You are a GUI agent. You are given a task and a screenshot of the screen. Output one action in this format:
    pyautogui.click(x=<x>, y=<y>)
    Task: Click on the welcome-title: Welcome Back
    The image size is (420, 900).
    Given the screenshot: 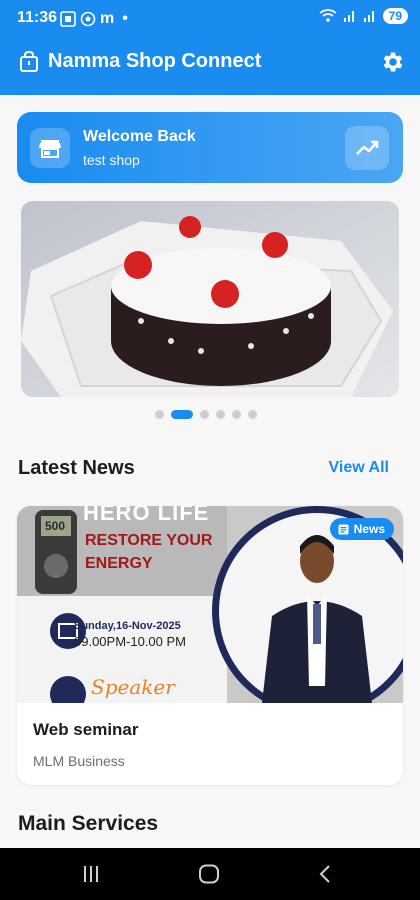 What is the action you would take?
    pyautogui.click(x=139, y=136)
    